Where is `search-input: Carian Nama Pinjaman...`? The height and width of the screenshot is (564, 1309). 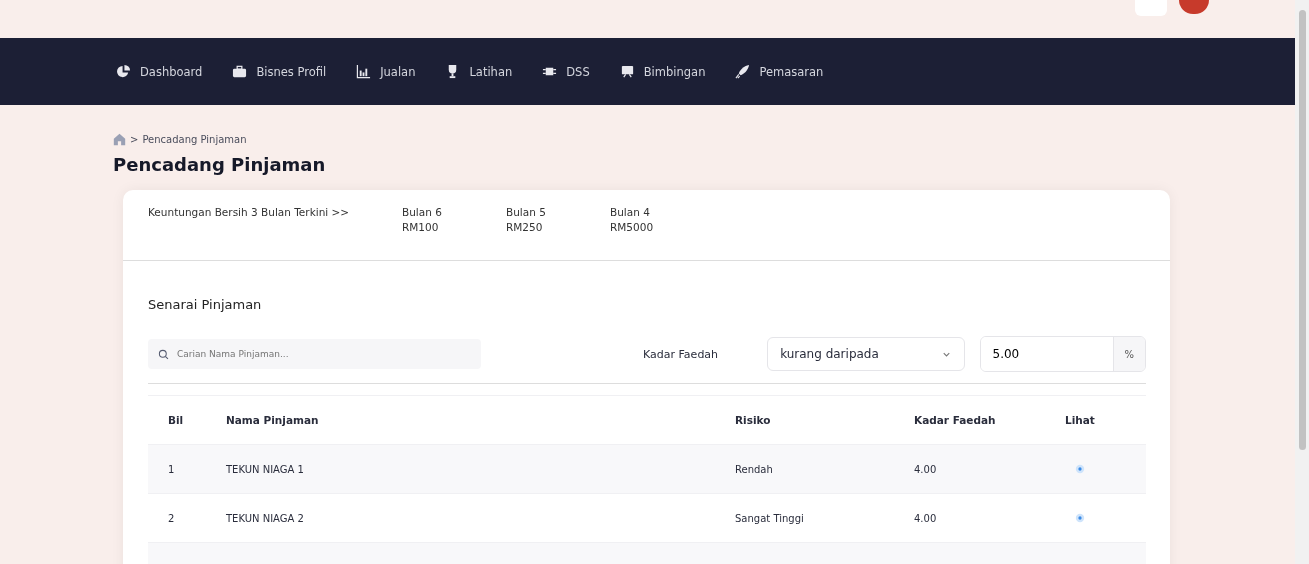 search-input: Carian Nama Pinjaman... is located at coordinates (317, 354).